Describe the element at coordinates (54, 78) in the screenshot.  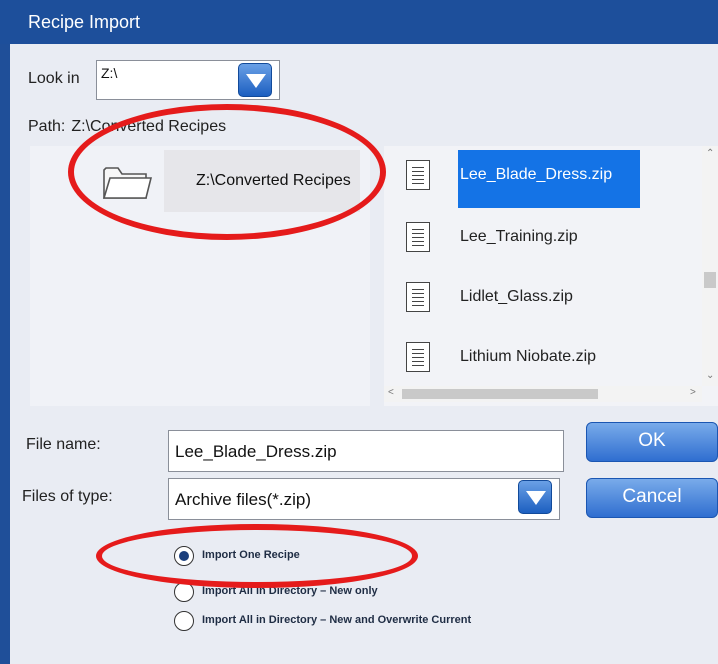
I see `look-in-label: Look in` at that location.